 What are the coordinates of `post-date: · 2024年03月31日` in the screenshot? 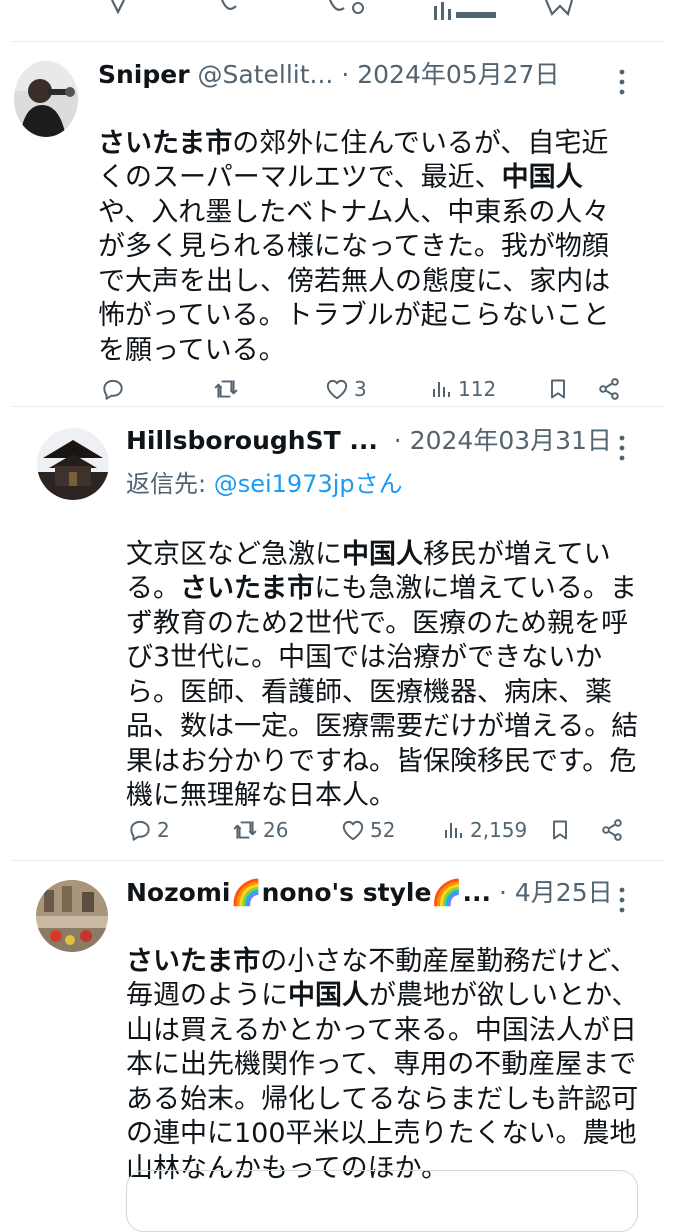 It's located at (503, 440).